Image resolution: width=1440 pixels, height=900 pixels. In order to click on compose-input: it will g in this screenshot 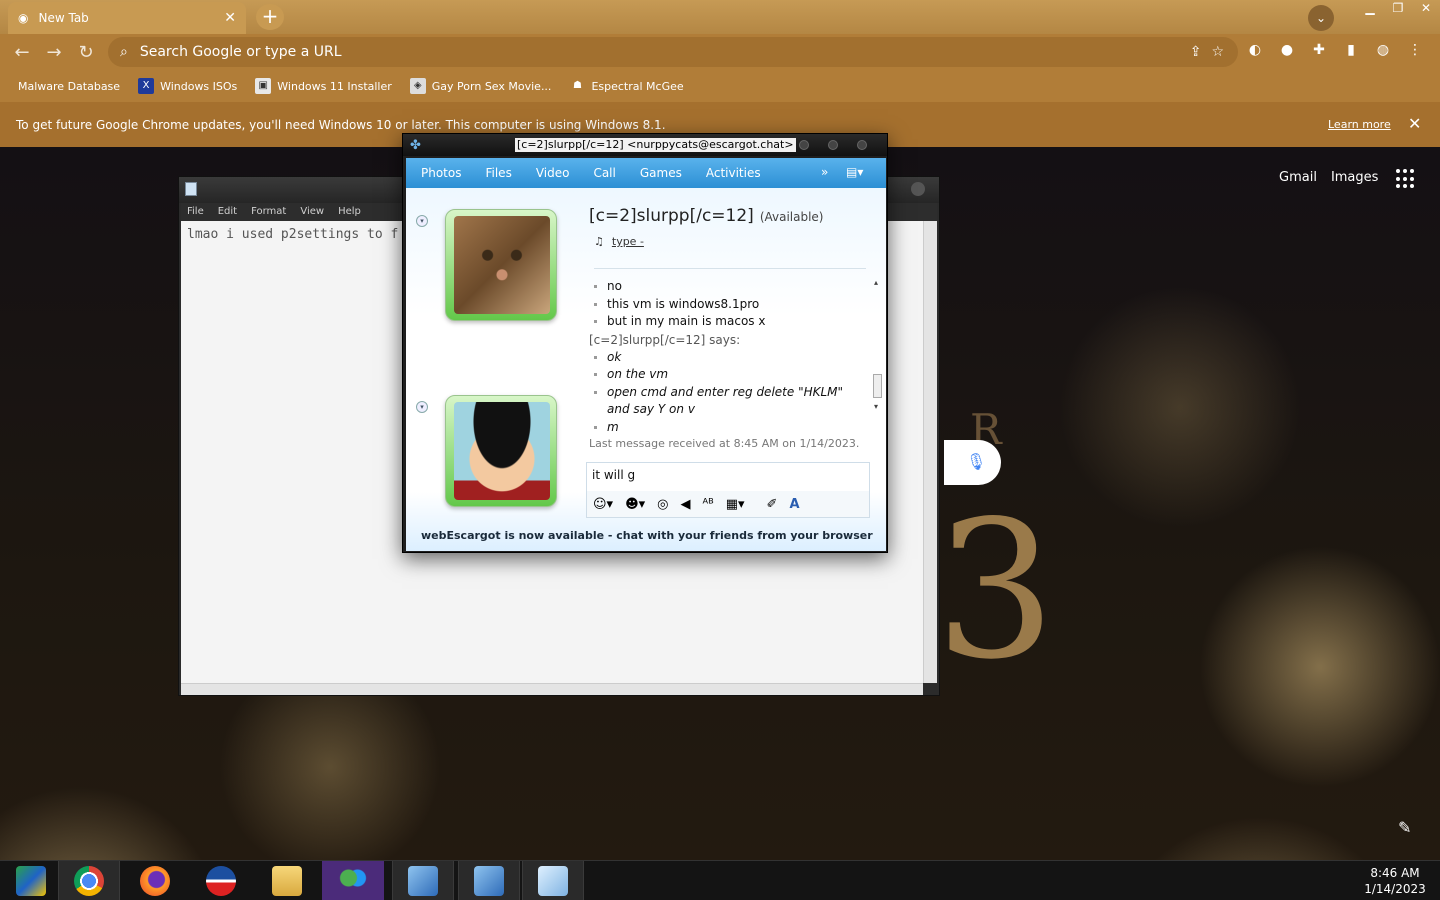, I will do `click(613, 475)`.